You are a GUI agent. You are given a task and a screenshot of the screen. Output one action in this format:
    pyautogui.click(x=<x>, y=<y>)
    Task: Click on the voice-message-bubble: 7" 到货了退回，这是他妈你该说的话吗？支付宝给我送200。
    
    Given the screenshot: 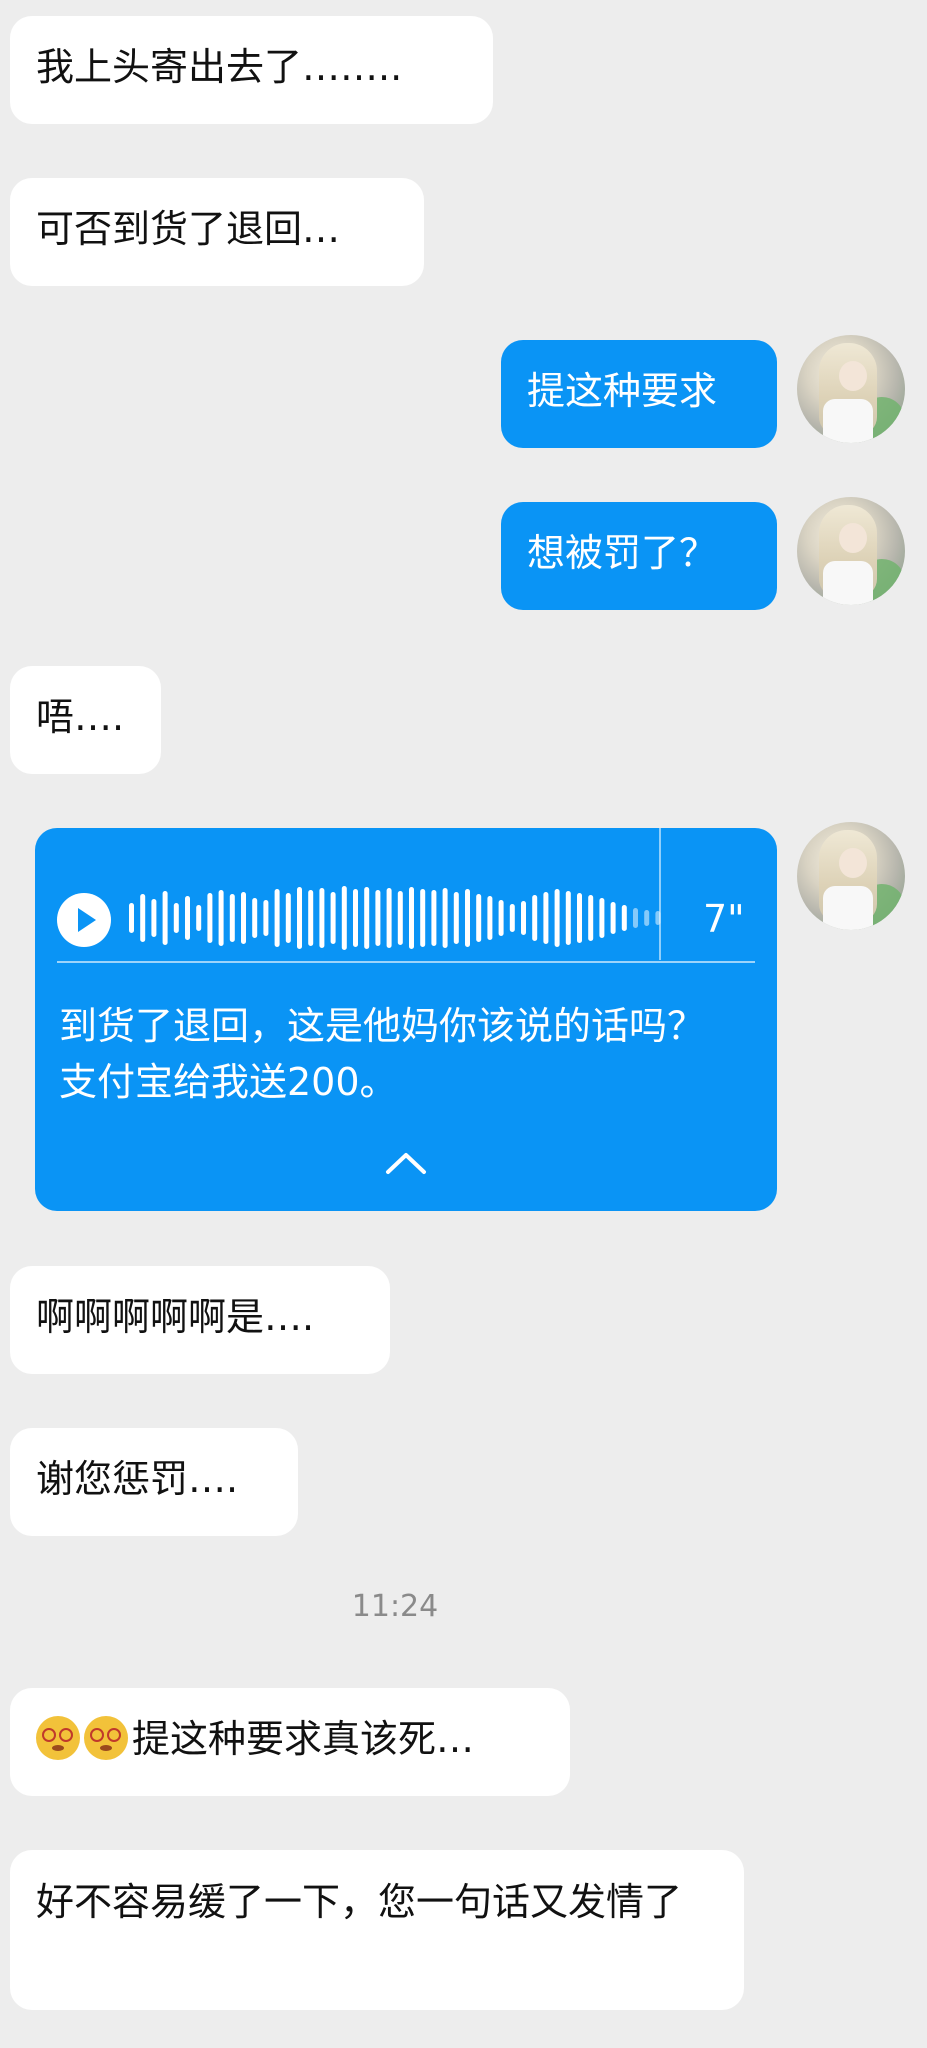 What is the action you would take?
    pyautogui.click(x=406, y=1019)
    